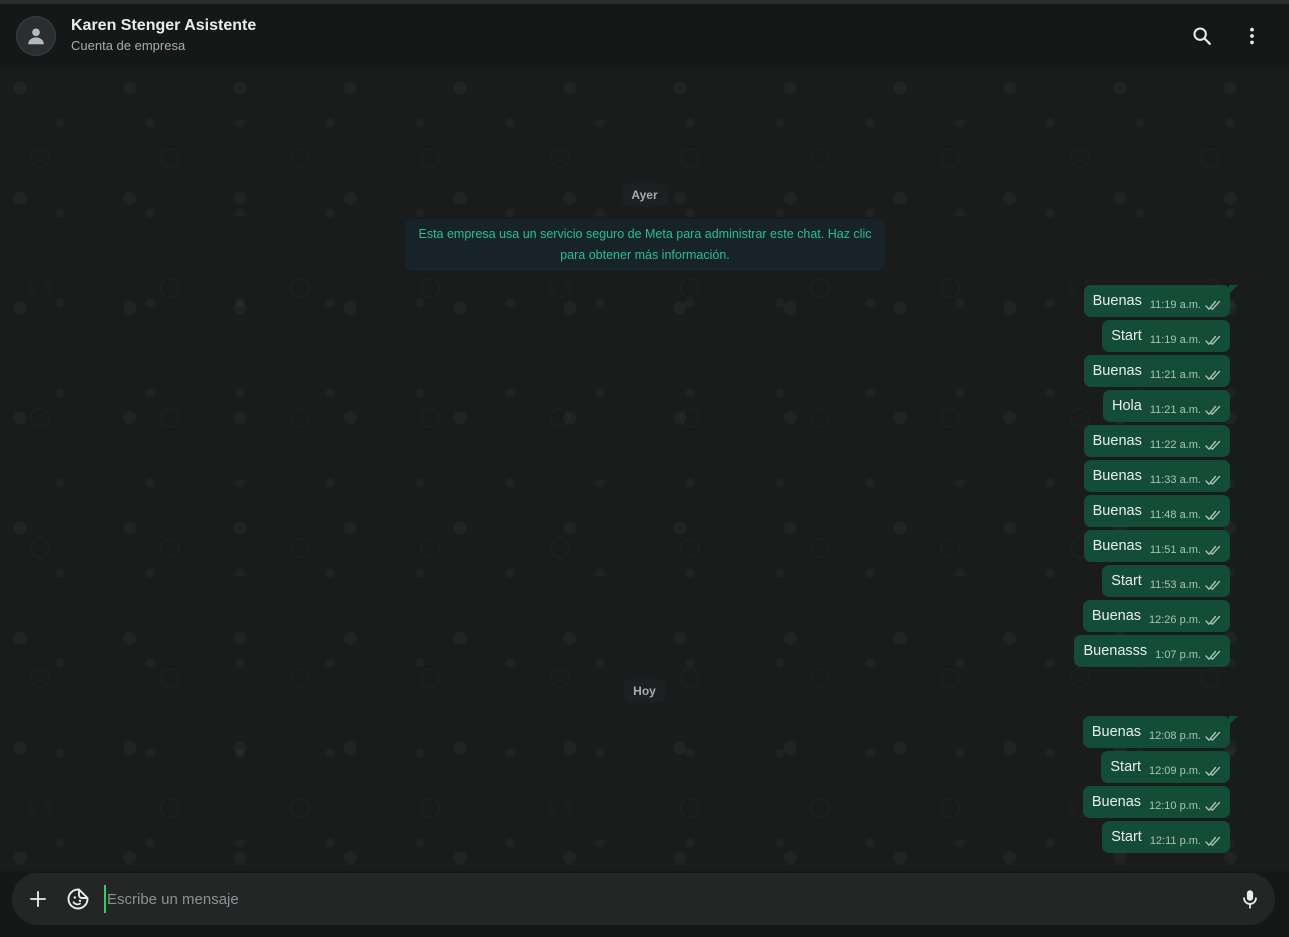 The height and width of the screenshot is (937, 1289). I want to click on contact-subtitle: Cuenta de empresa, so click(128, 45).